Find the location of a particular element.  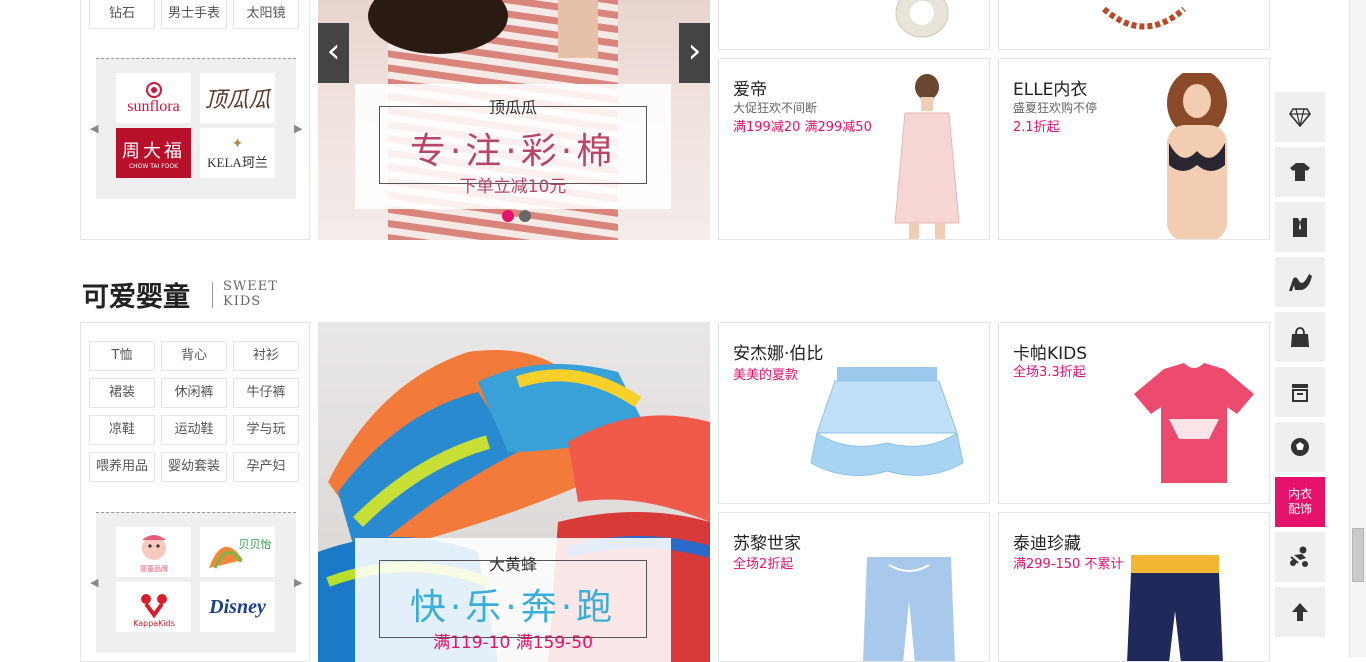

tag-sneakers: 运动鞋 is located at coordinates (194, 430).